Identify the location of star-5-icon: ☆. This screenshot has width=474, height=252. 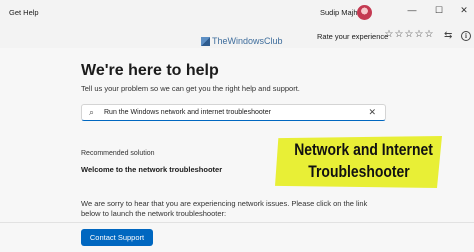
(429, 35).